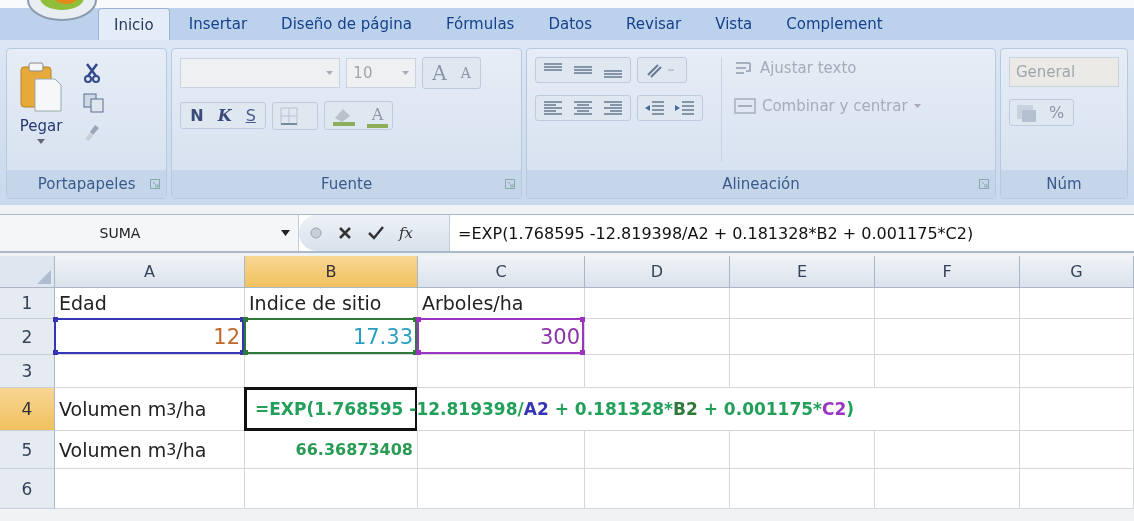 This screenshot has width=1134, height=521. Describe the element at coordinates (150, 337) in the screenshot. I see `table-cell: 12` at that location.